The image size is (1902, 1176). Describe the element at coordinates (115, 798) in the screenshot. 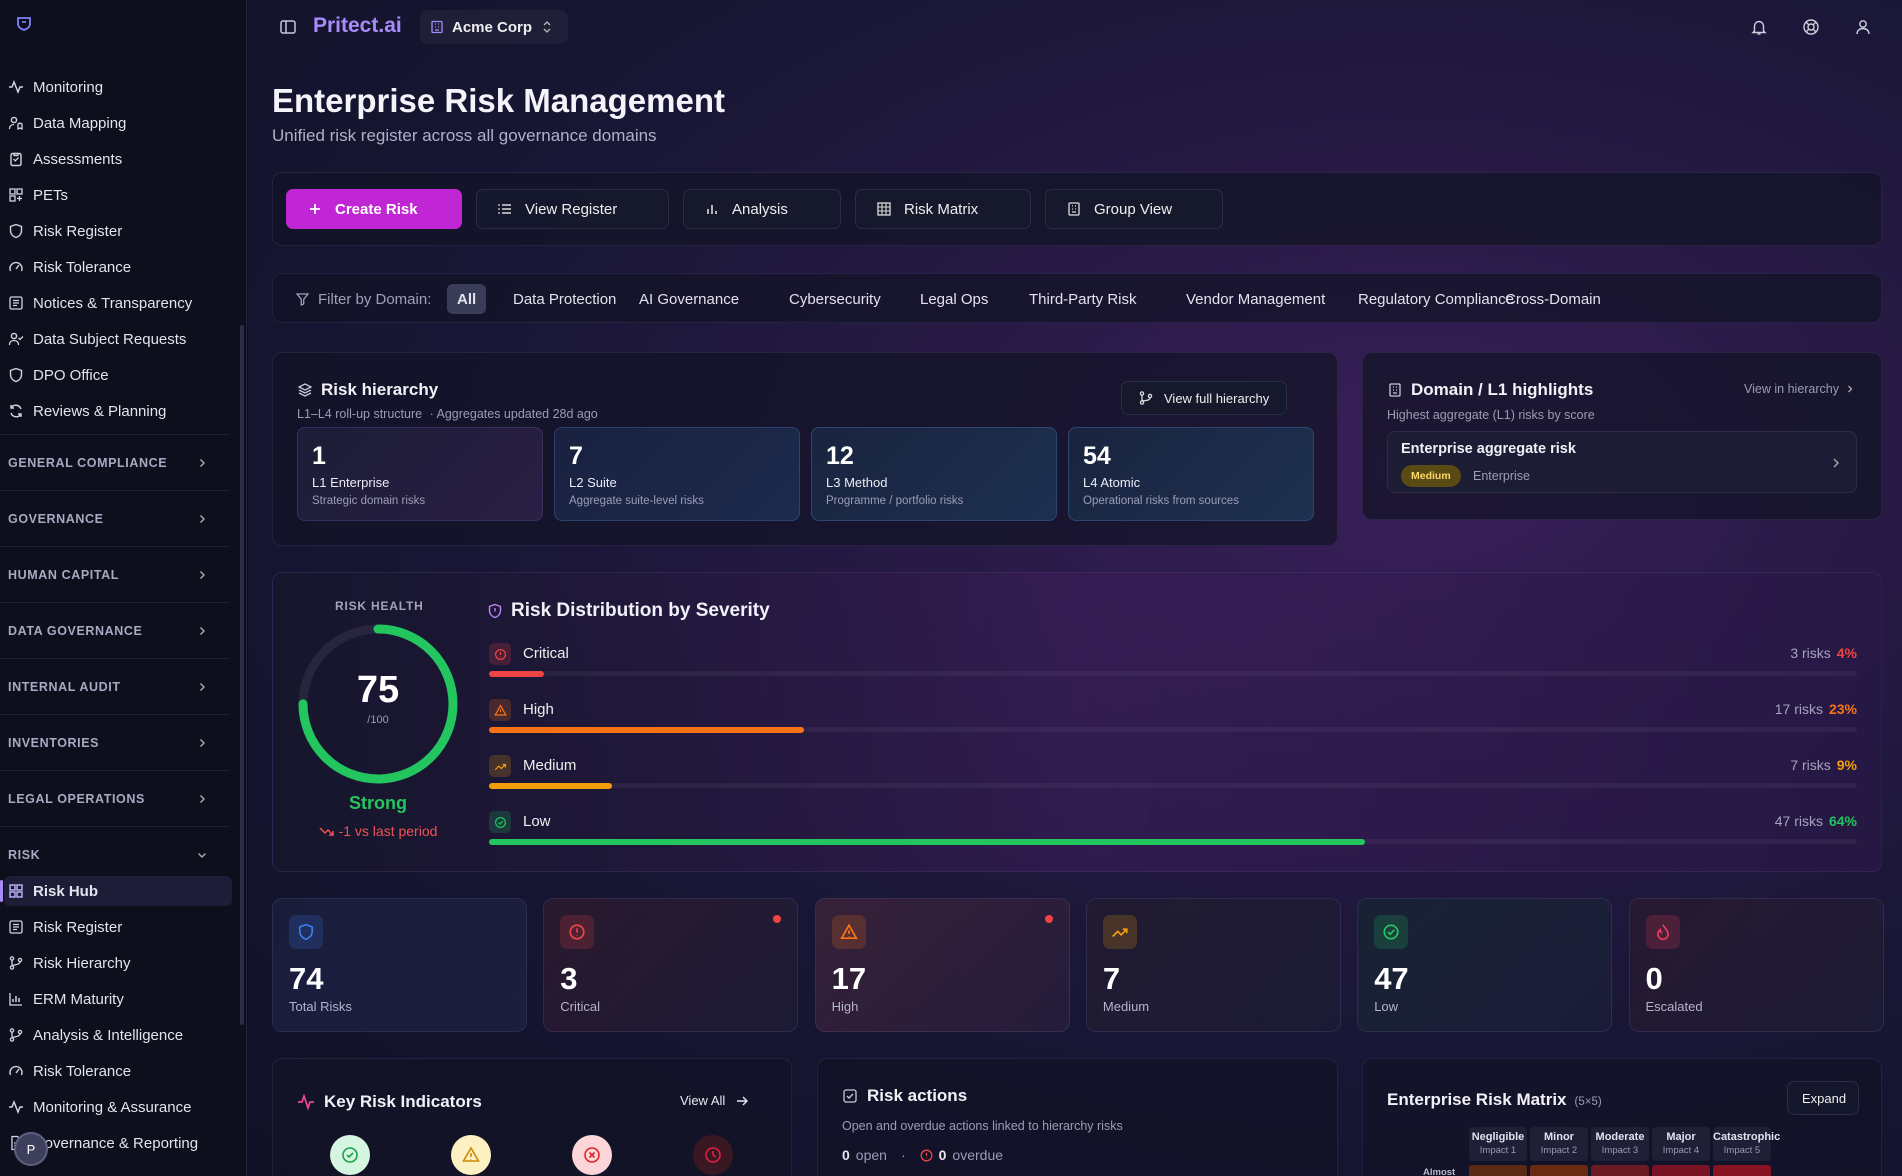

I see `sidebar-group-legal-operations: LEGAL OPERATIONS` at that location.